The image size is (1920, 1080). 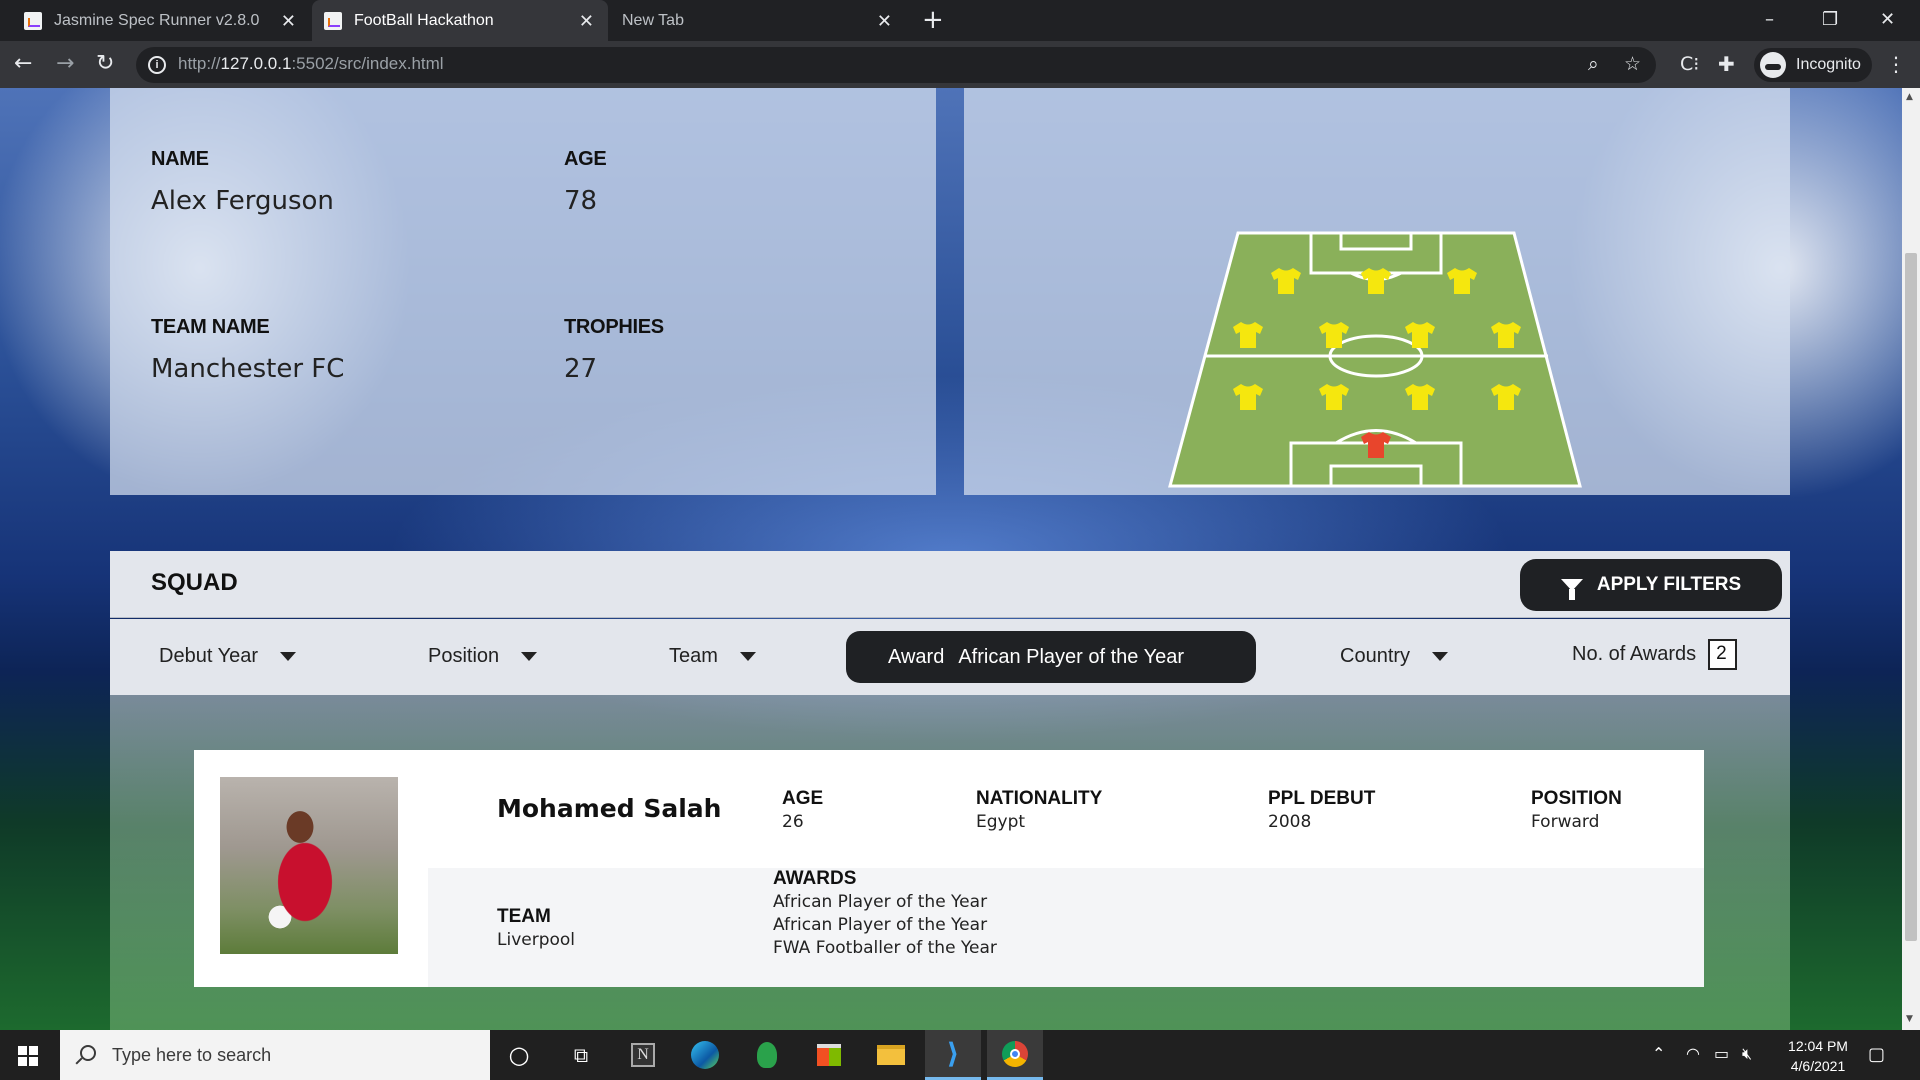 I want to click on manager-name: Alex Ferguson, so click(x=242, y=201).